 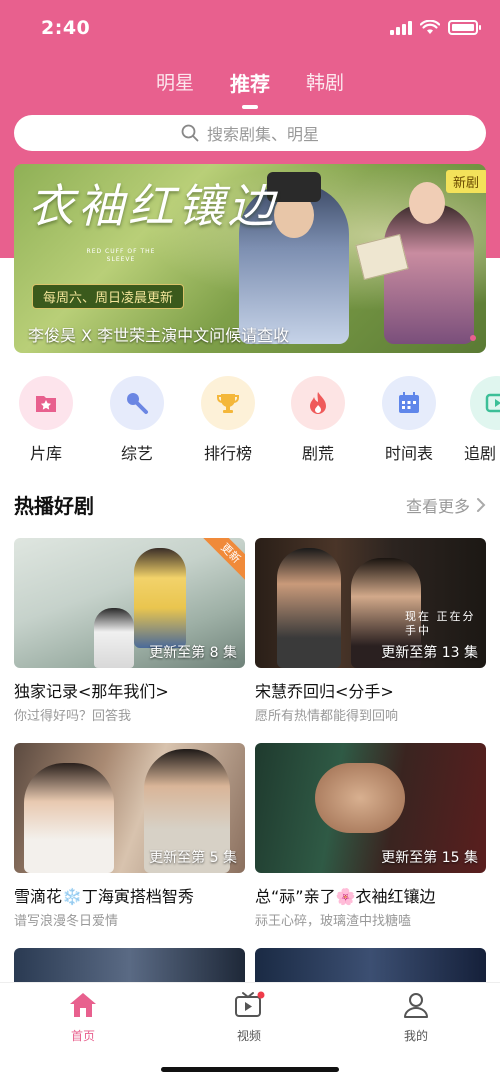 I want to click on drama-card: 更新至第 15 集 总“祘”亲了🌸衣袖红镶边 祘王心碎，玻璃渣中找糖嗑, so click(x=370, y=836).